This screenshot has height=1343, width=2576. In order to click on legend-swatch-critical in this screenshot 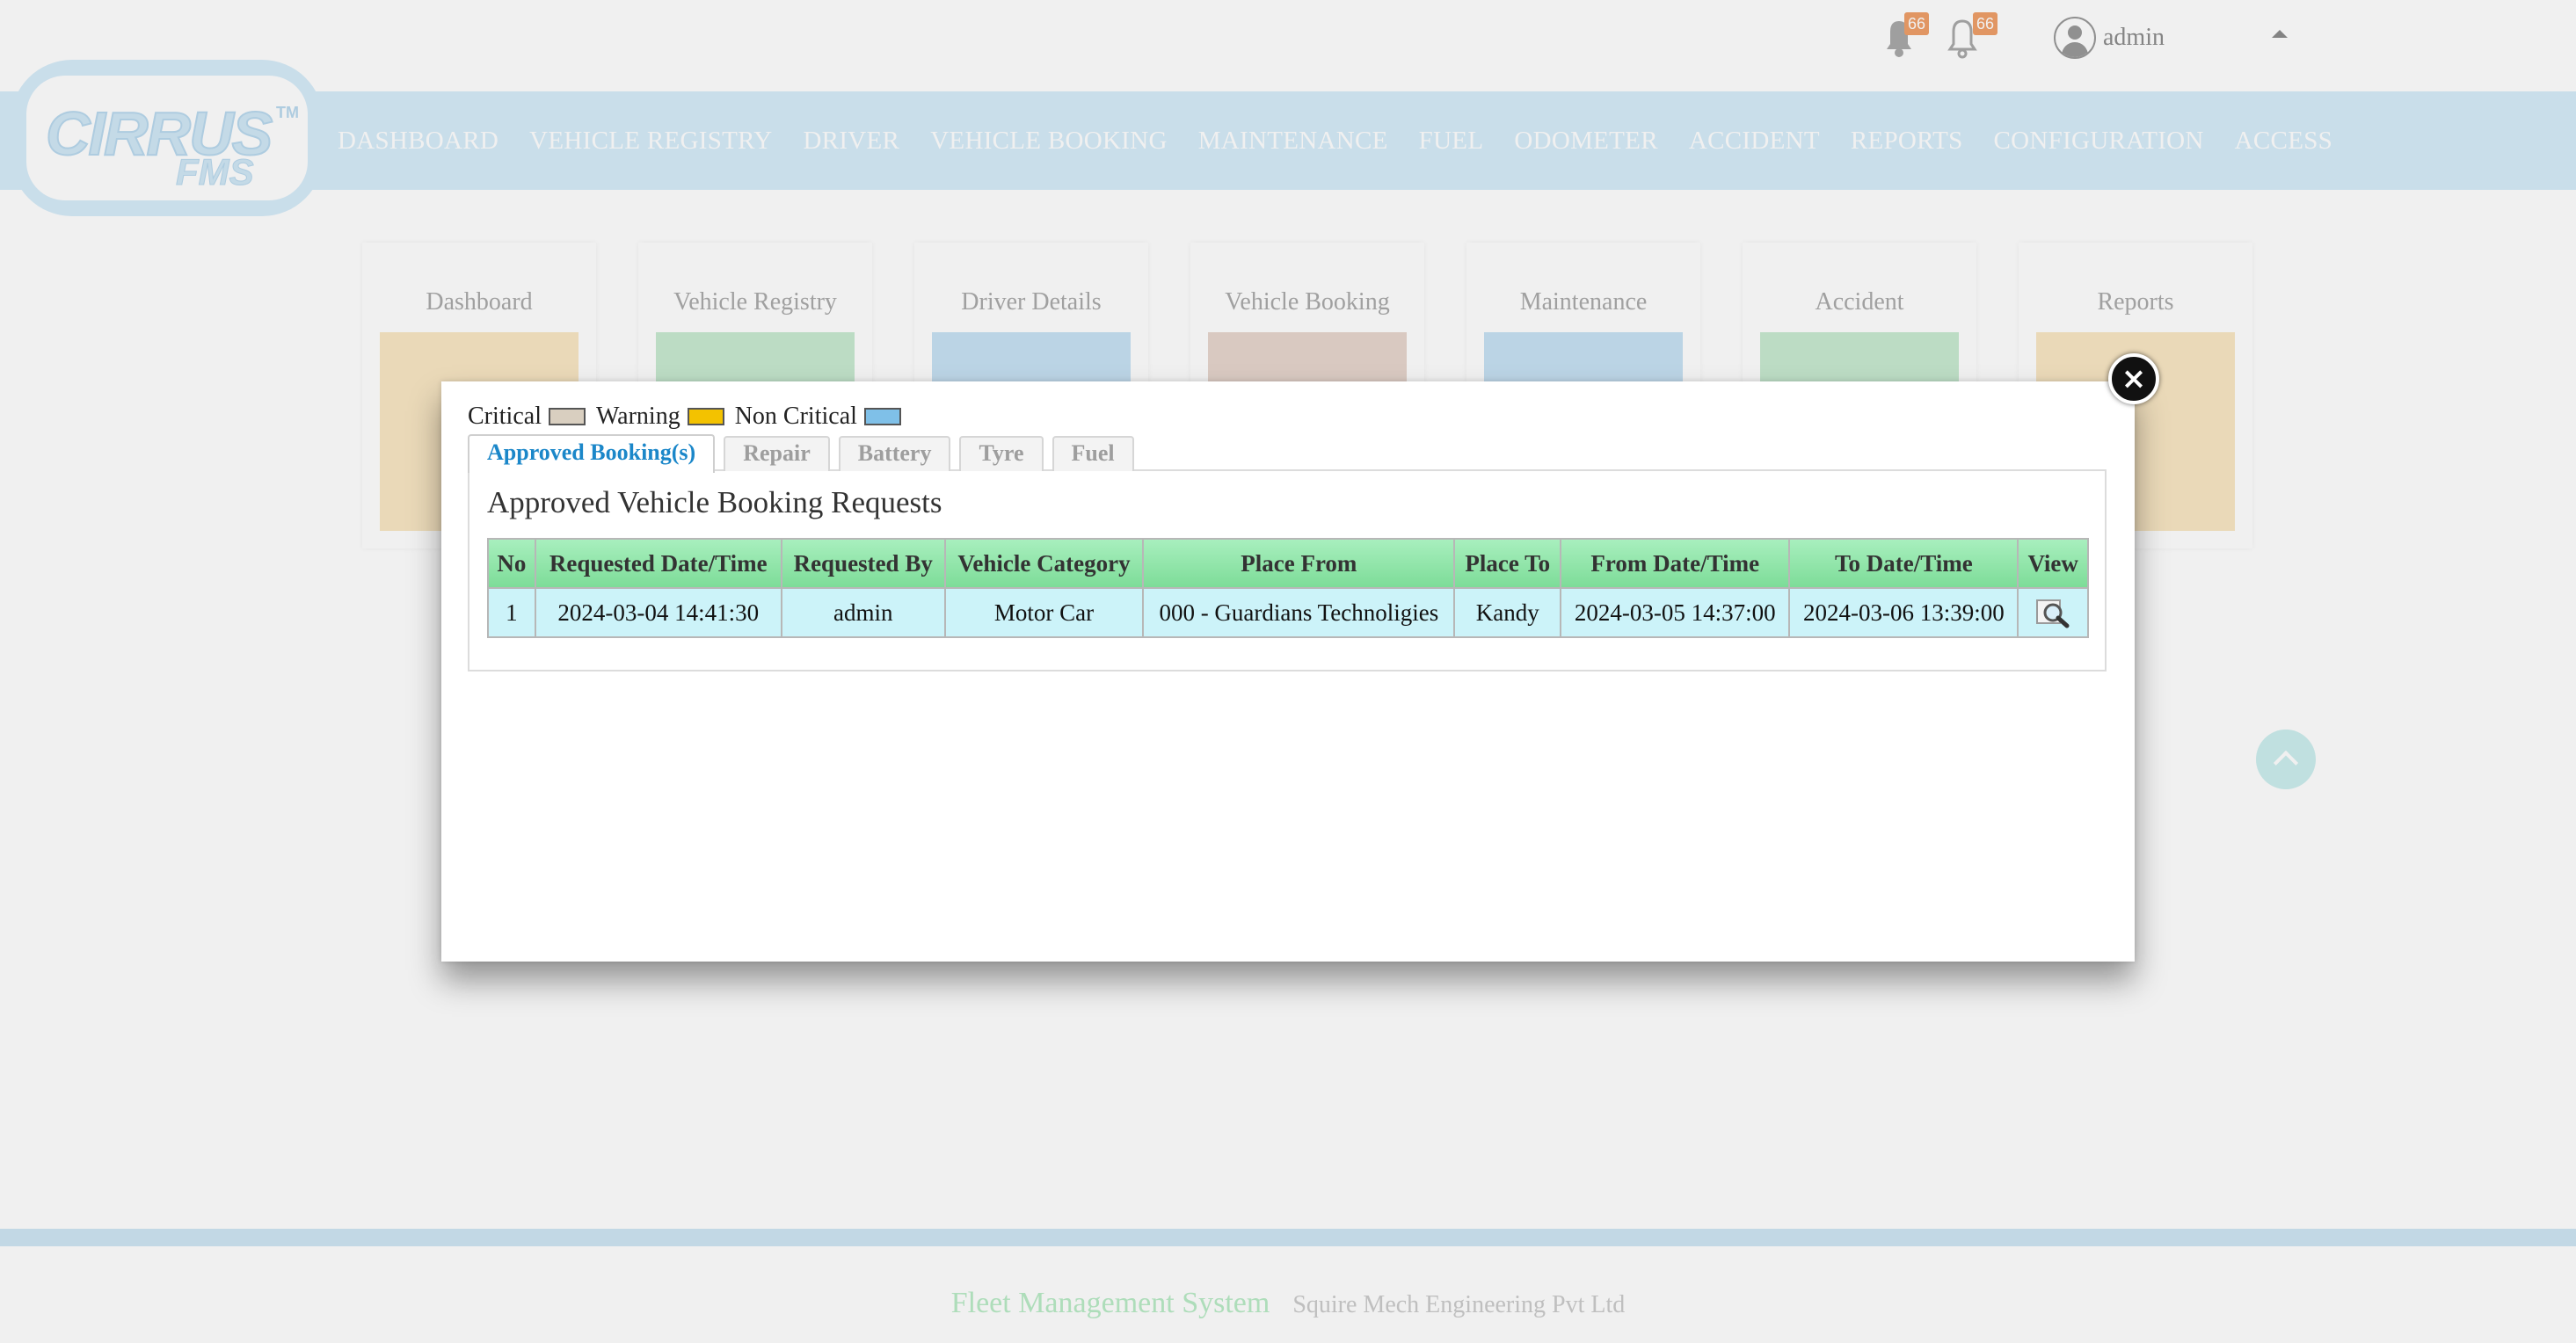, I will do `click(567, 416)`.